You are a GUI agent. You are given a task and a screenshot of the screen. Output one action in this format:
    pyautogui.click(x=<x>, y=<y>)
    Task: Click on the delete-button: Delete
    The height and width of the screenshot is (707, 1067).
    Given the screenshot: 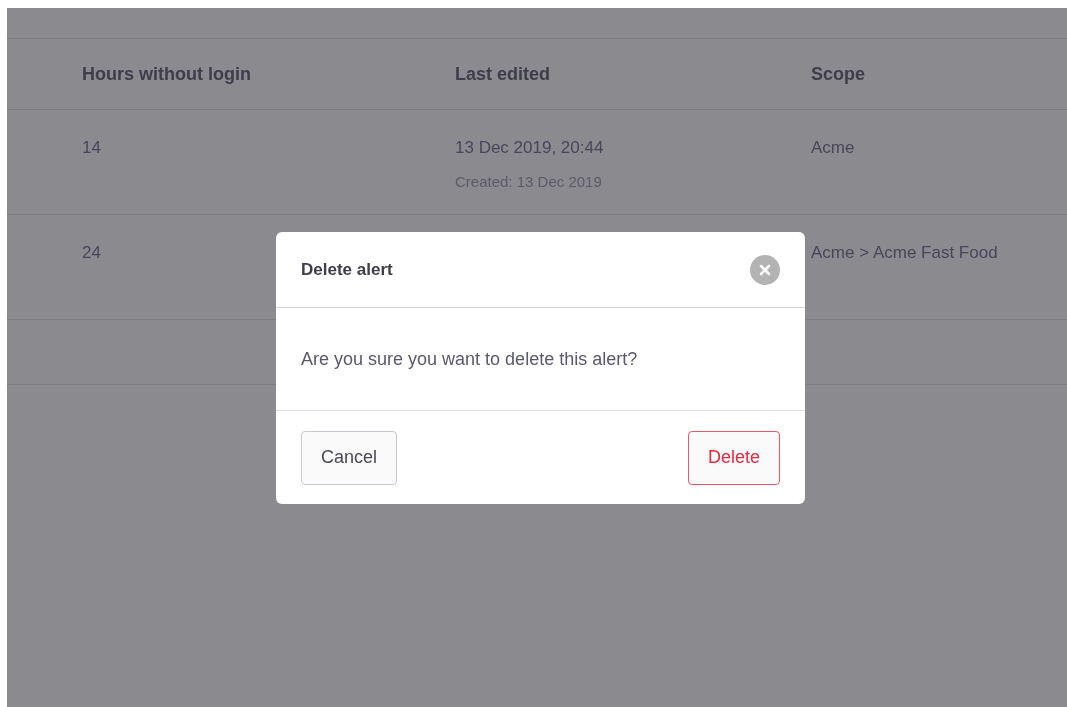 What is the action you would take?
    pyautogui.click(x=733, y=457)
    